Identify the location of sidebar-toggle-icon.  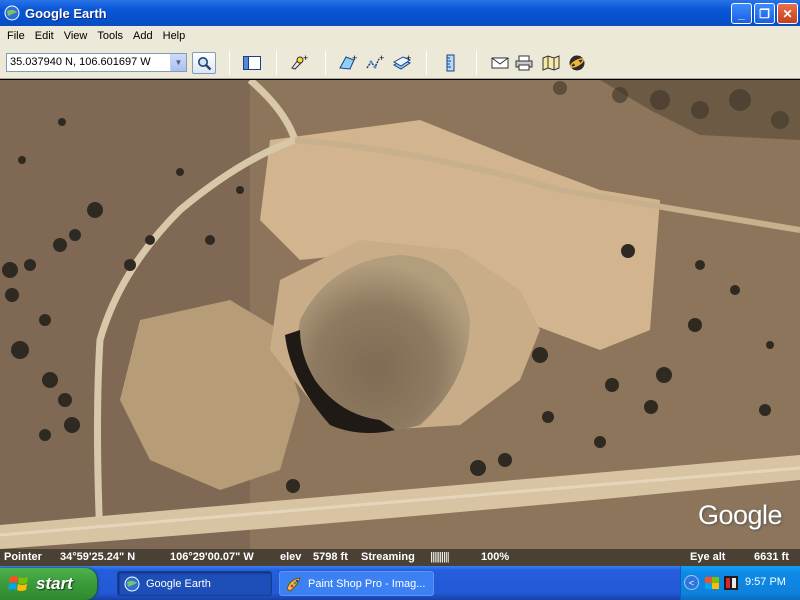
(252, 63).